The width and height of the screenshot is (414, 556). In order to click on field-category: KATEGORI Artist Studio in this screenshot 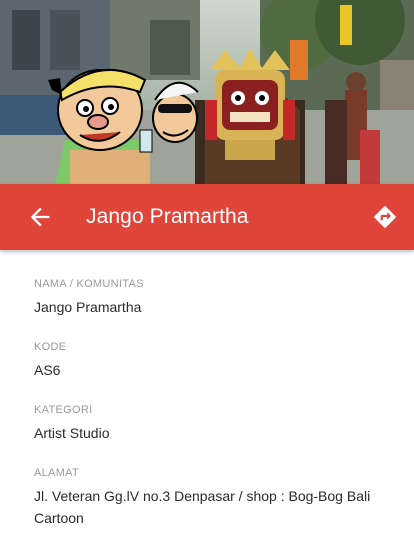, I will do `click(219, 423)`.